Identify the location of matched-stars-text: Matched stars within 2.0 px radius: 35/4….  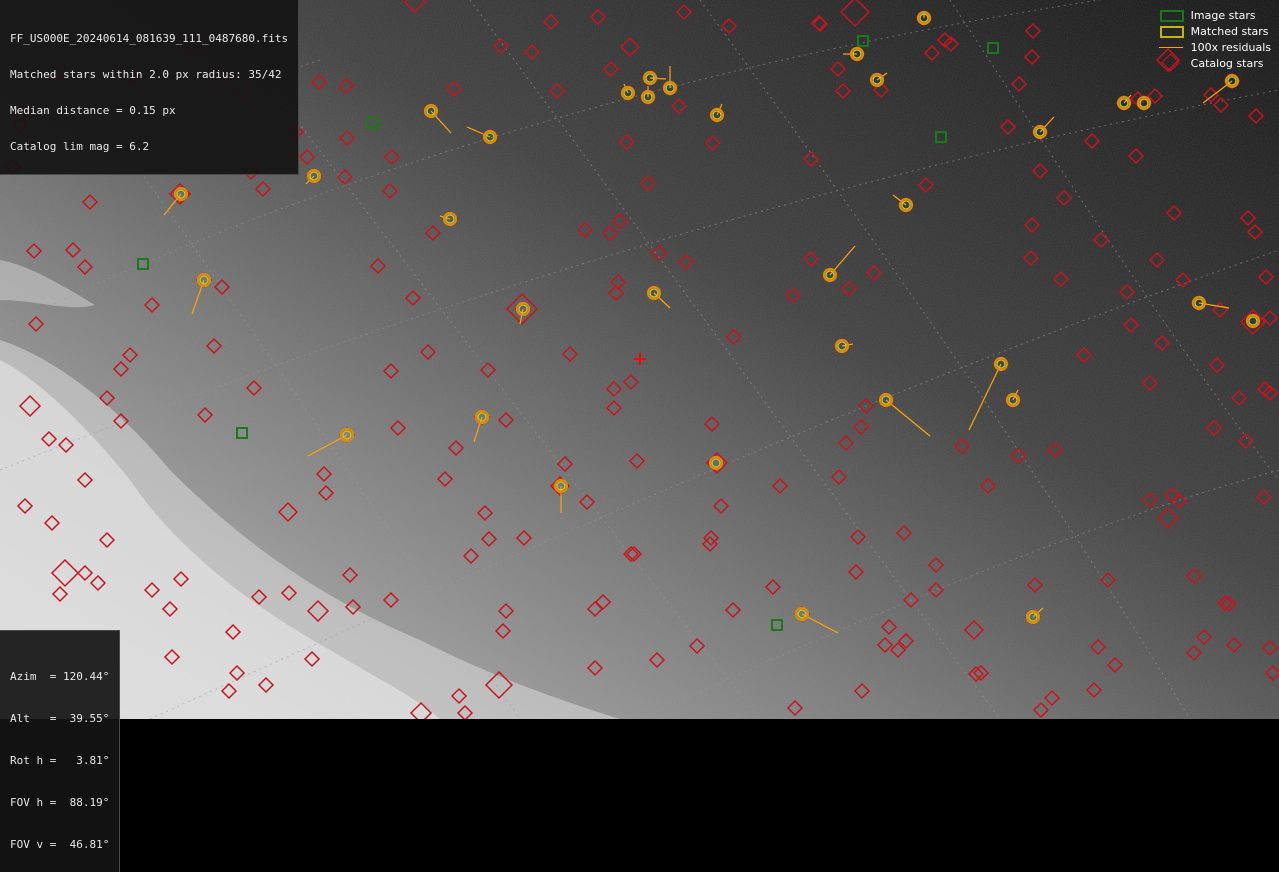
(146, 74).